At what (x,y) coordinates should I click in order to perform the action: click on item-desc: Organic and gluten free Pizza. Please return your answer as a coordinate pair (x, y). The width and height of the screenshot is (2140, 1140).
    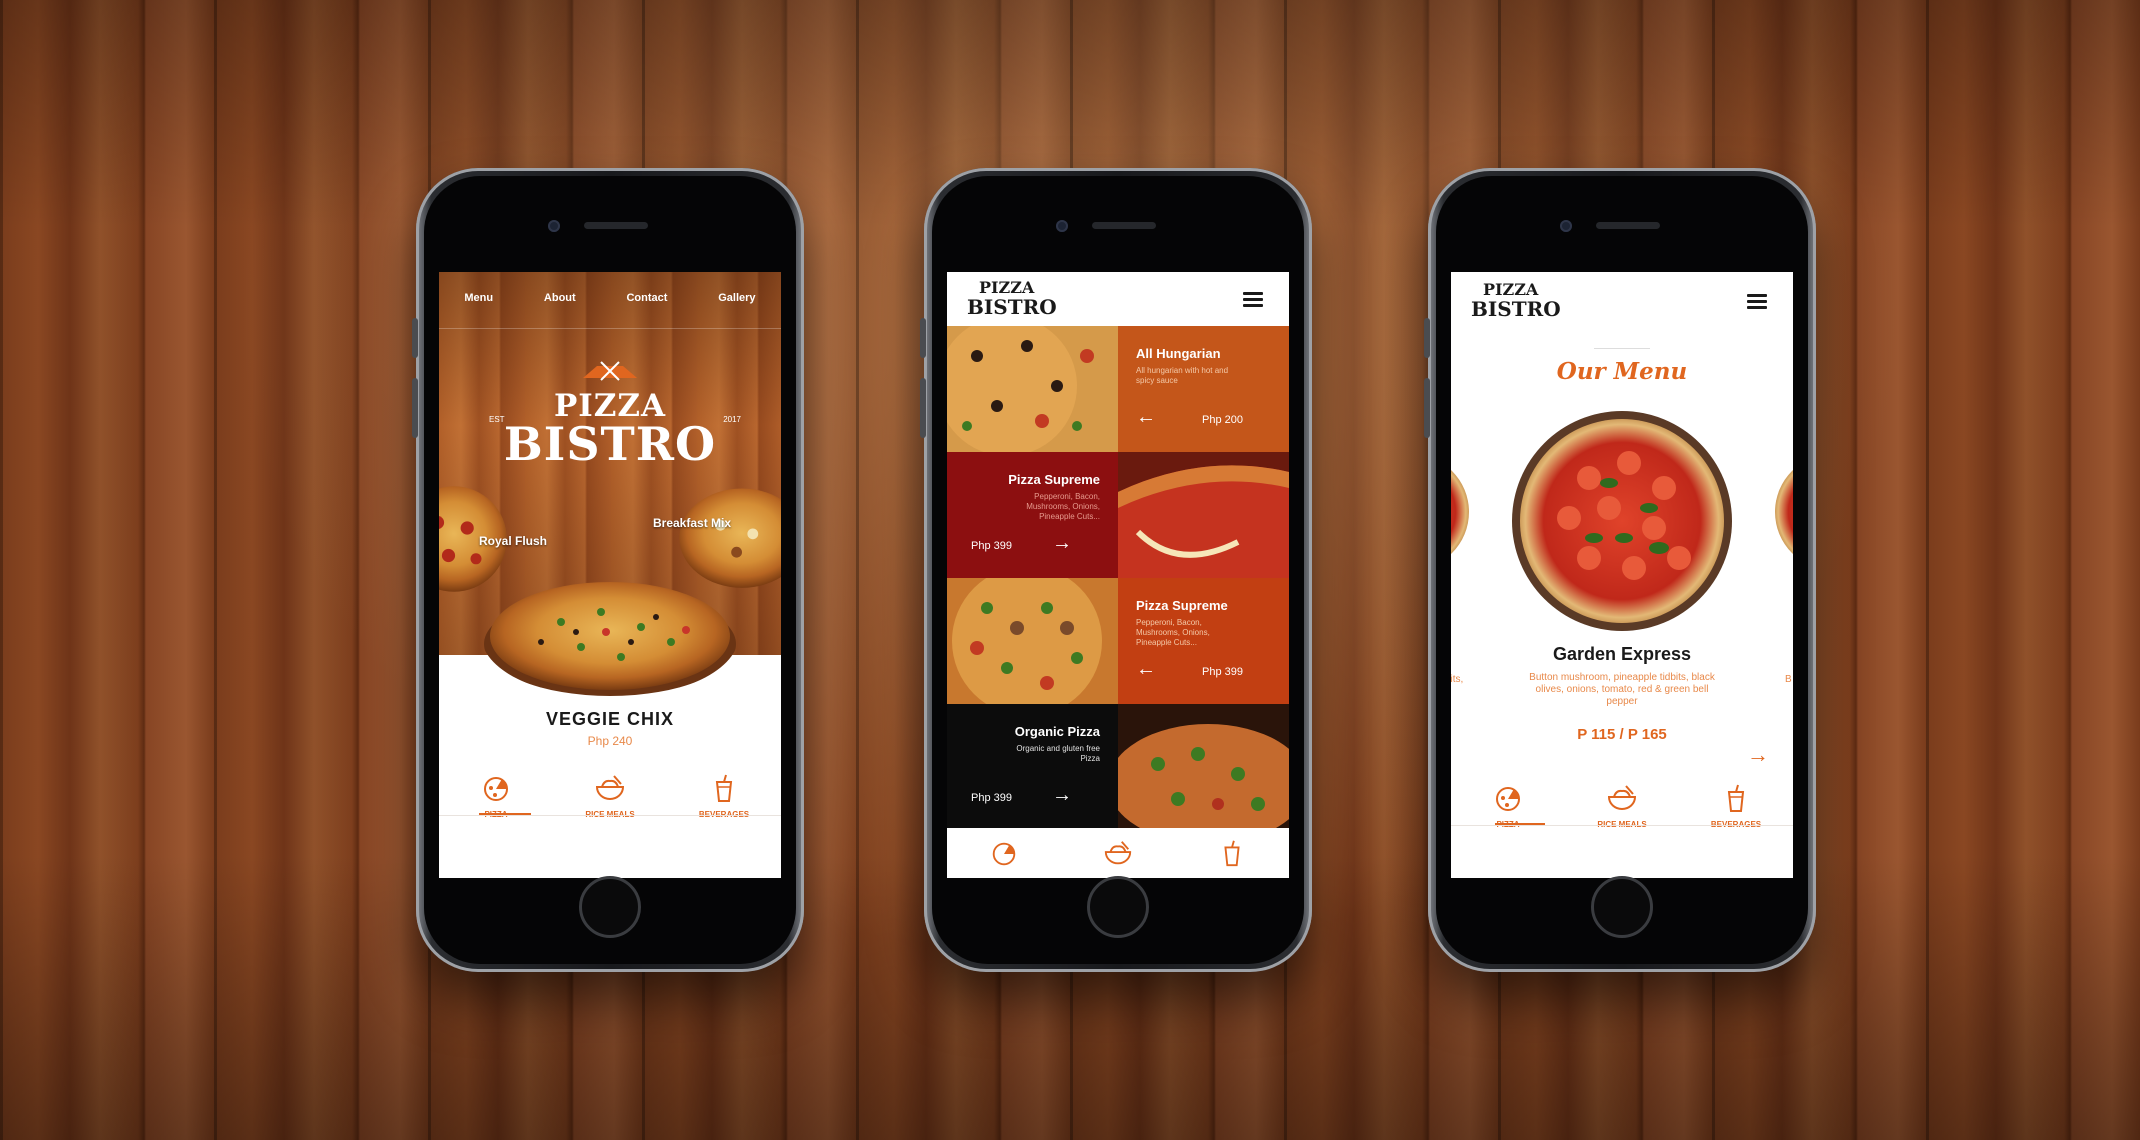
    Looking at the image, I should click on (1058, 753).